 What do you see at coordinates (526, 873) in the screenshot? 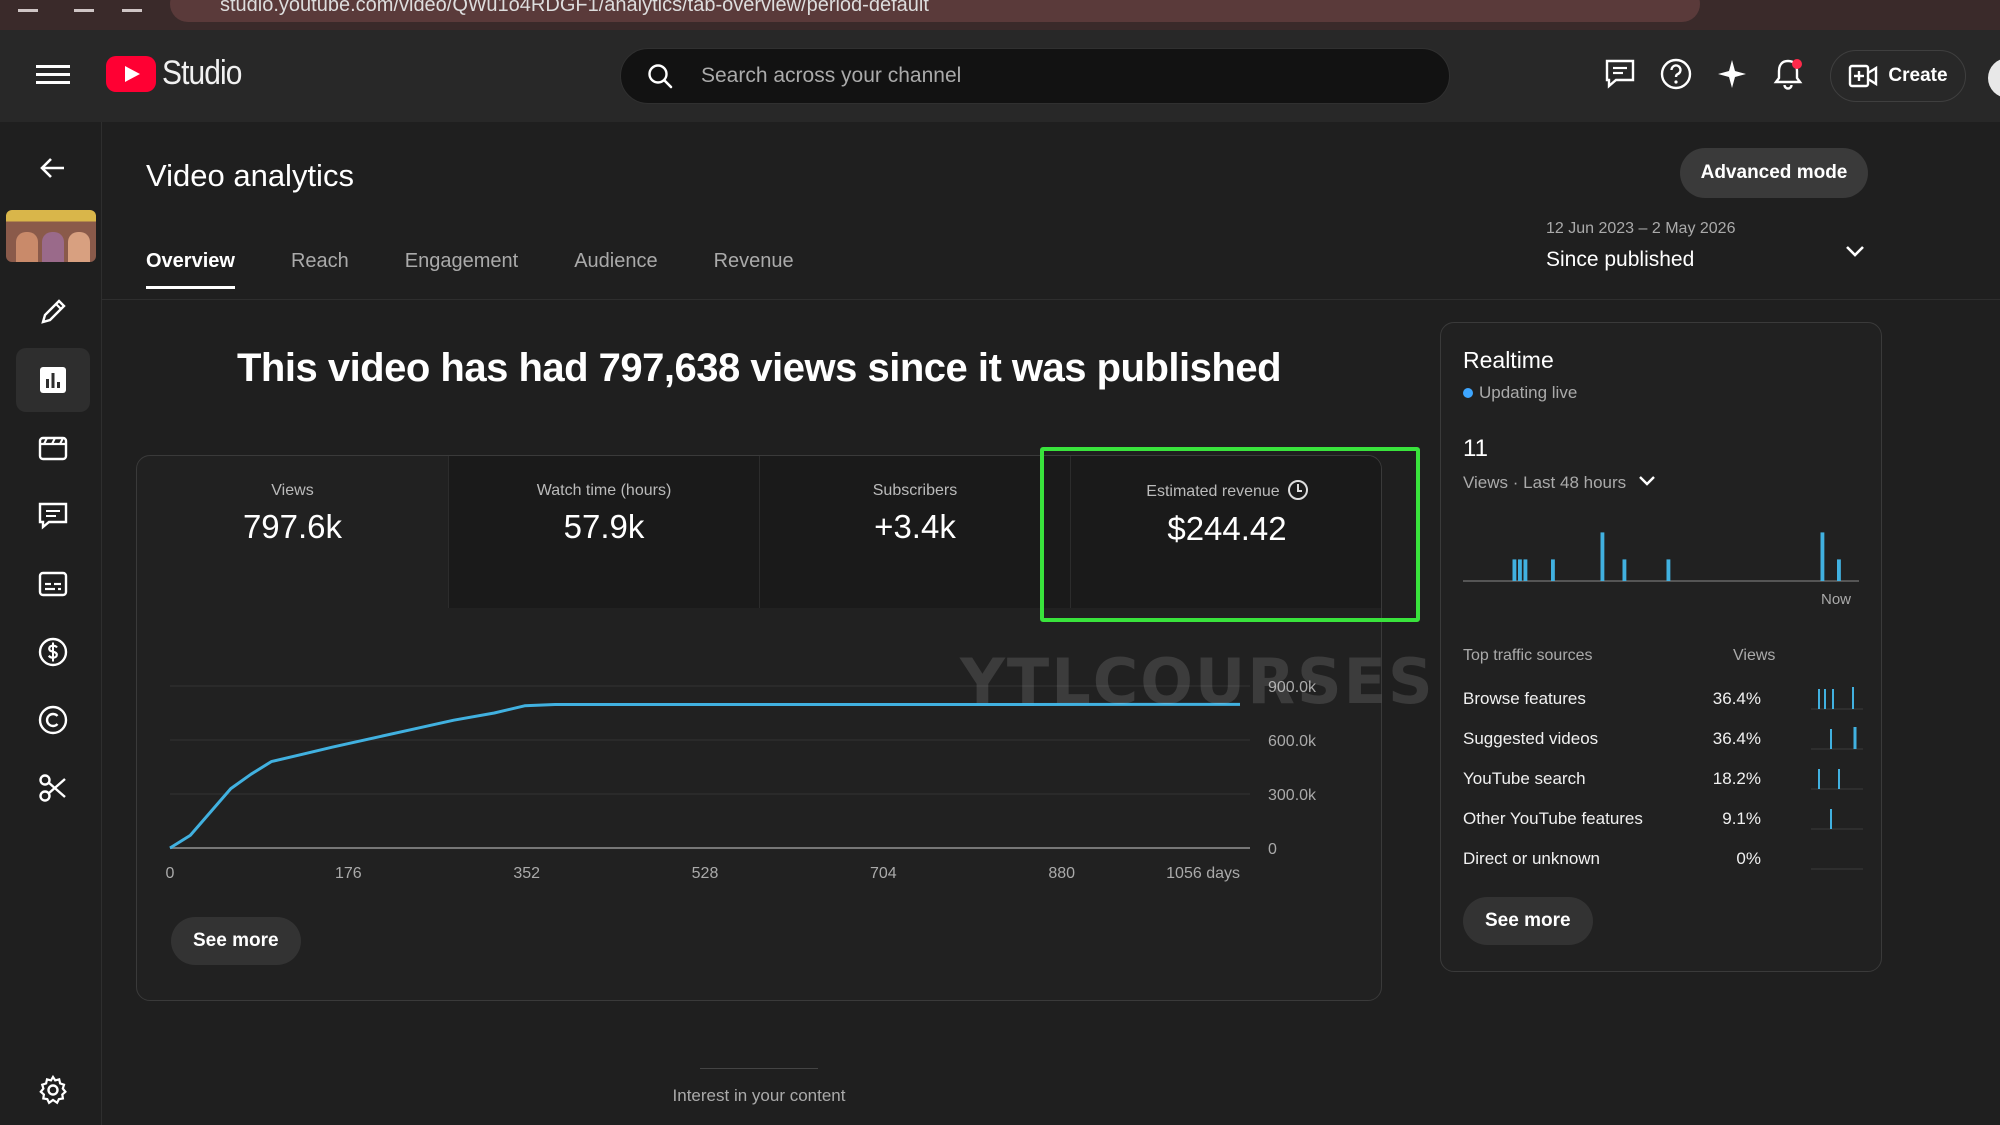
I see `x-tick-label: 352` at bounding box center [526, 873].